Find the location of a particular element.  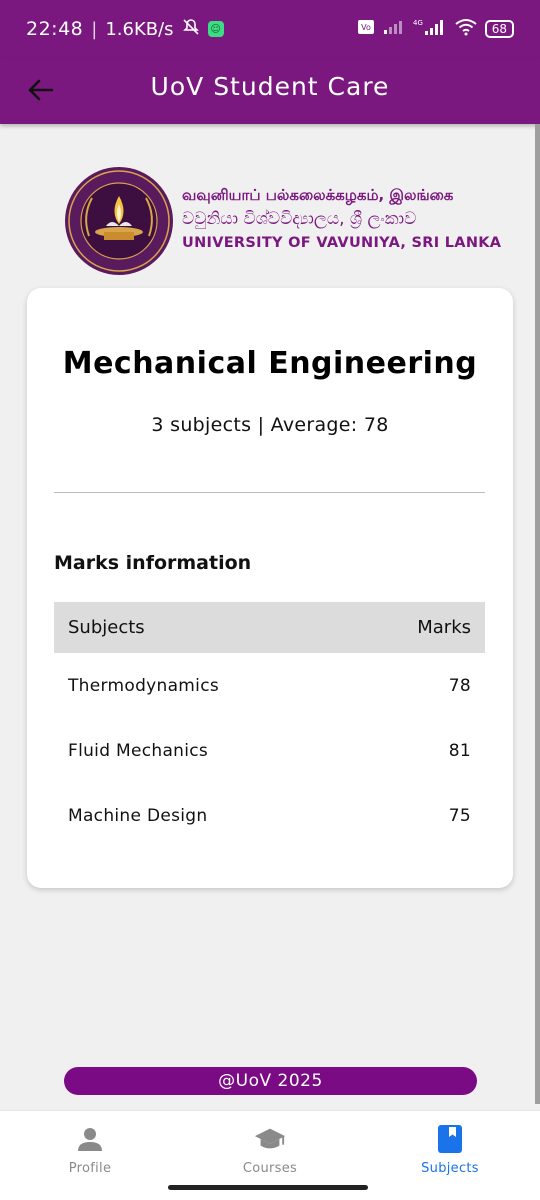

nav-item-subjects: Subjects is located at coordinates (450, 1155).